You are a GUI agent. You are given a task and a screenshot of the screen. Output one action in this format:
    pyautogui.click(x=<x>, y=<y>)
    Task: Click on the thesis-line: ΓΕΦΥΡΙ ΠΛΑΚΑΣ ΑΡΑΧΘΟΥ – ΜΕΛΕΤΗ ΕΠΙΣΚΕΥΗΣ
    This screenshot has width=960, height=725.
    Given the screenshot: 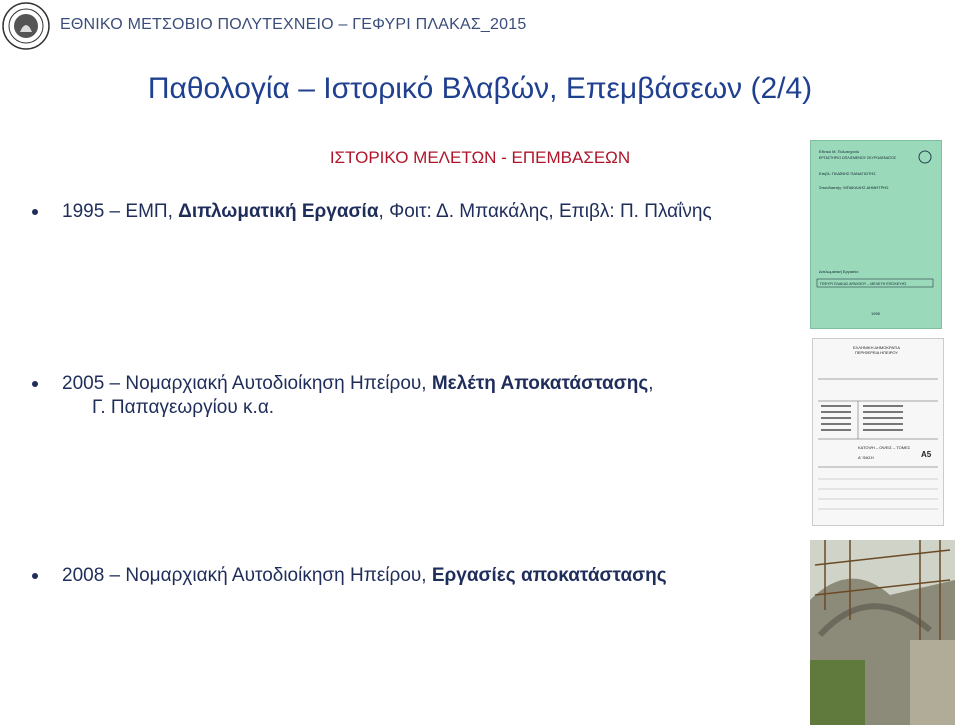 What is the action you would take?
    pyautogui.click(x=863, y=284)
    